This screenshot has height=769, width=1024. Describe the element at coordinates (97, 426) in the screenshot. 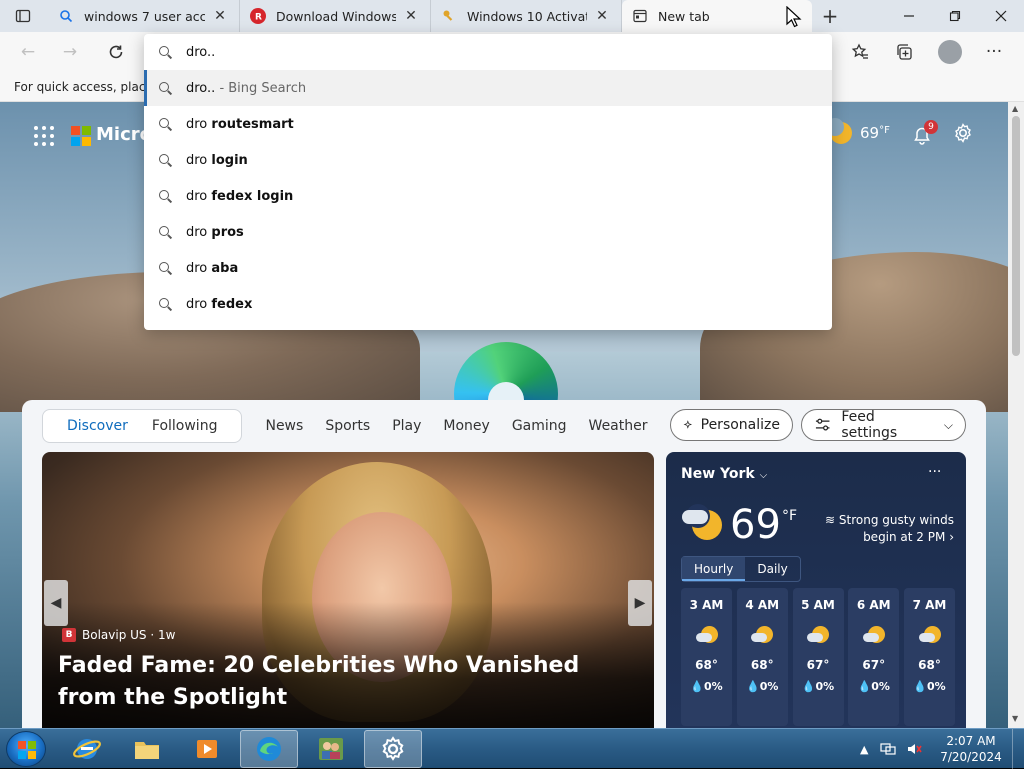

I see `tab-discover: Discover` at that location.